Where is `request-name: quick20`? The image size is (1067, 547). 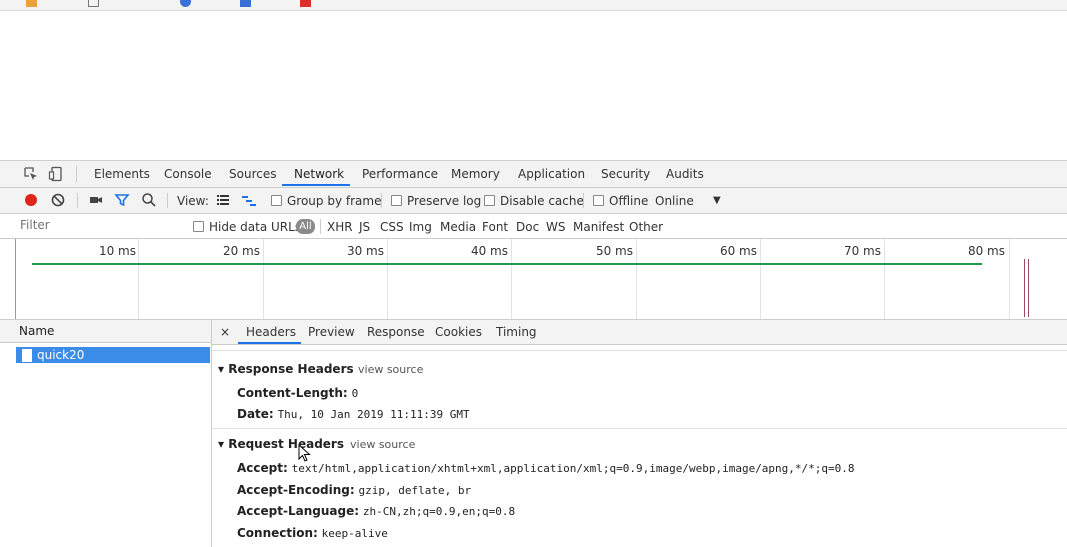
request-name: quick20 is located at coordinates (61, 355).